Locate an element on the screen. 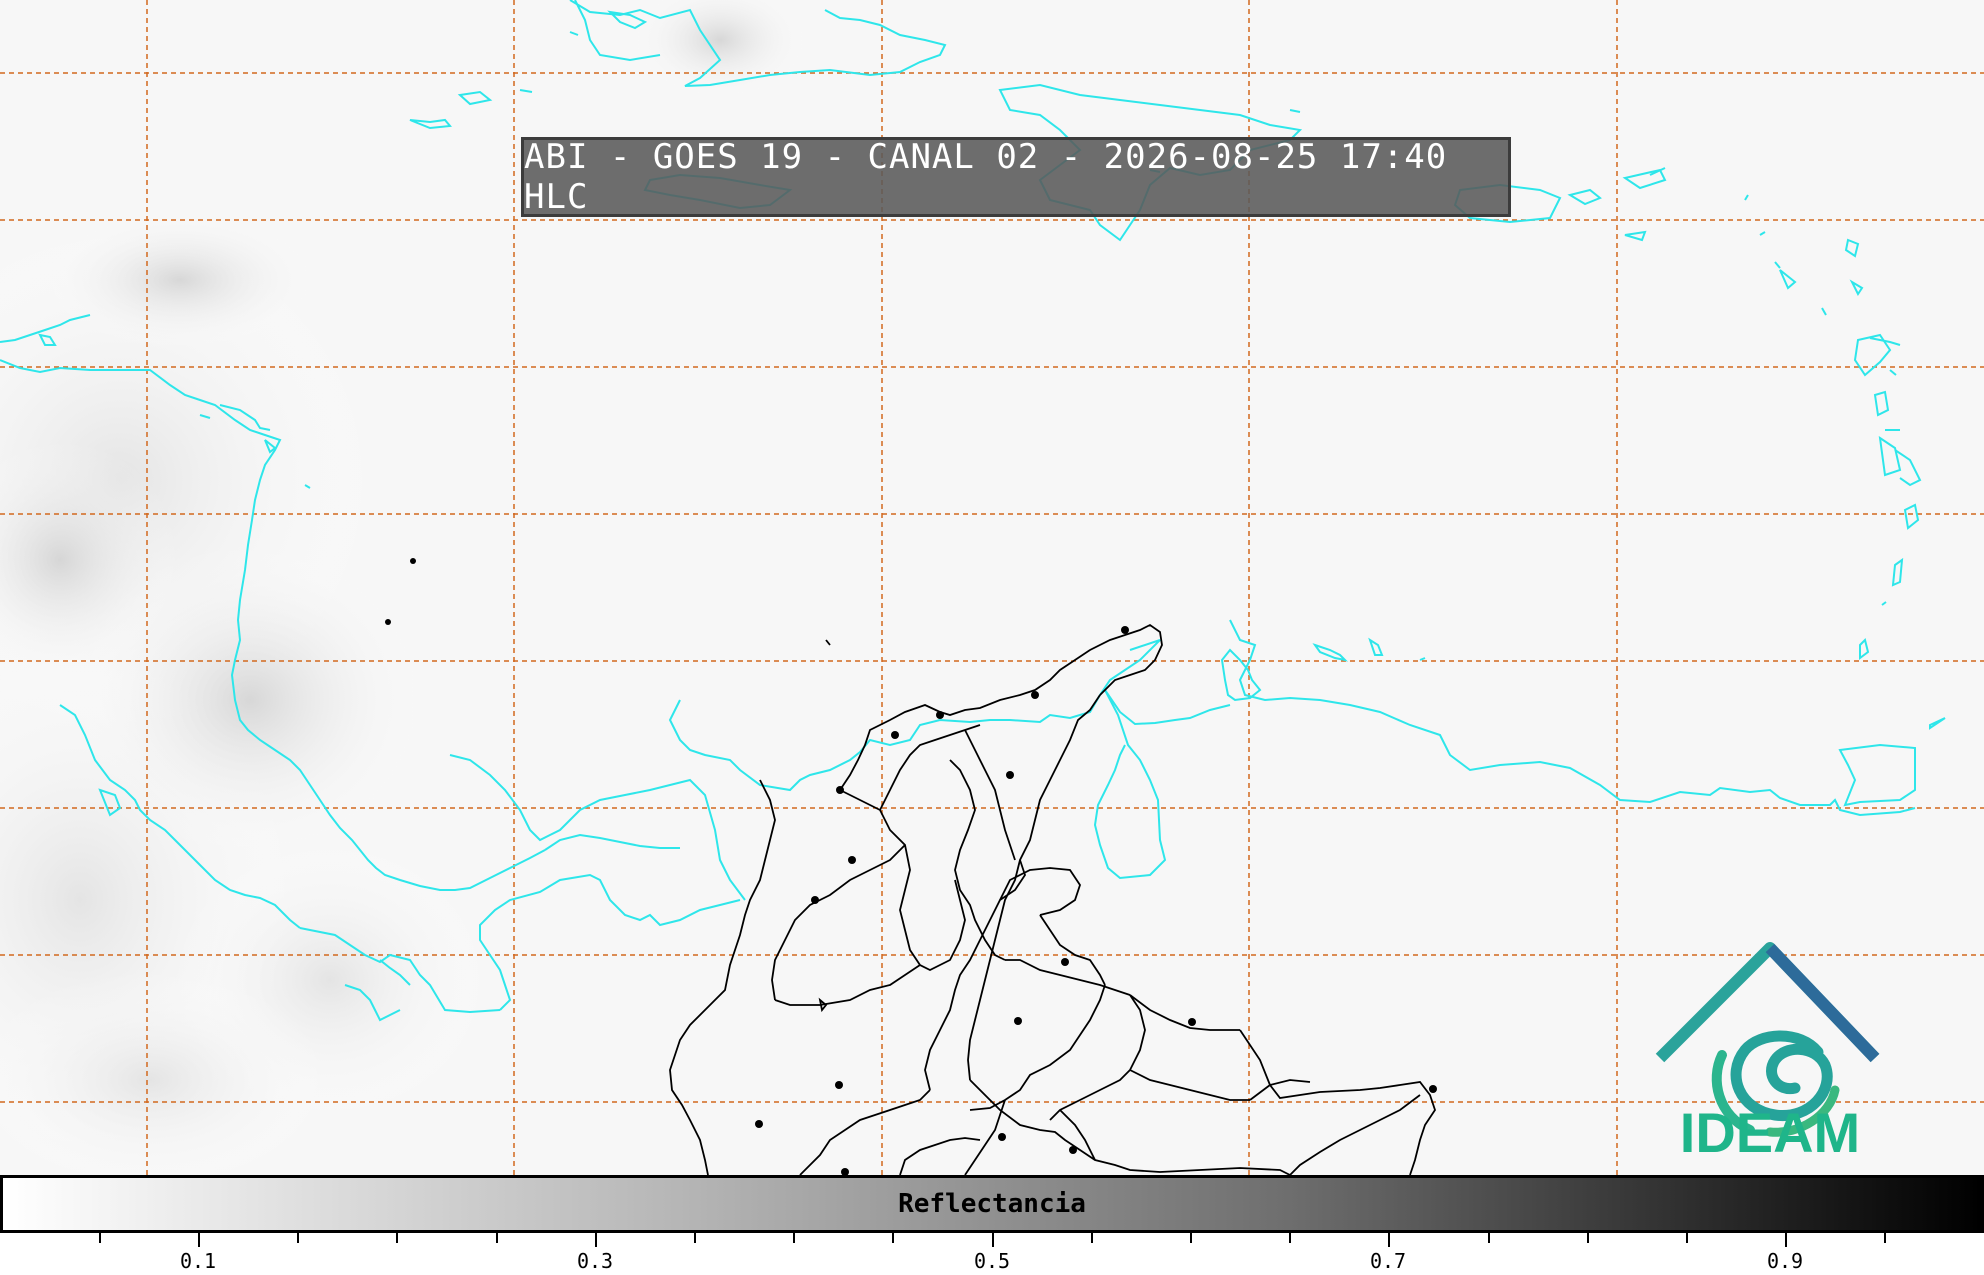 Image resolution: width=1984 pixels, height=1275 pixels. colorbar-tick-label: 0.5 is located at coordinates (992, 1261).